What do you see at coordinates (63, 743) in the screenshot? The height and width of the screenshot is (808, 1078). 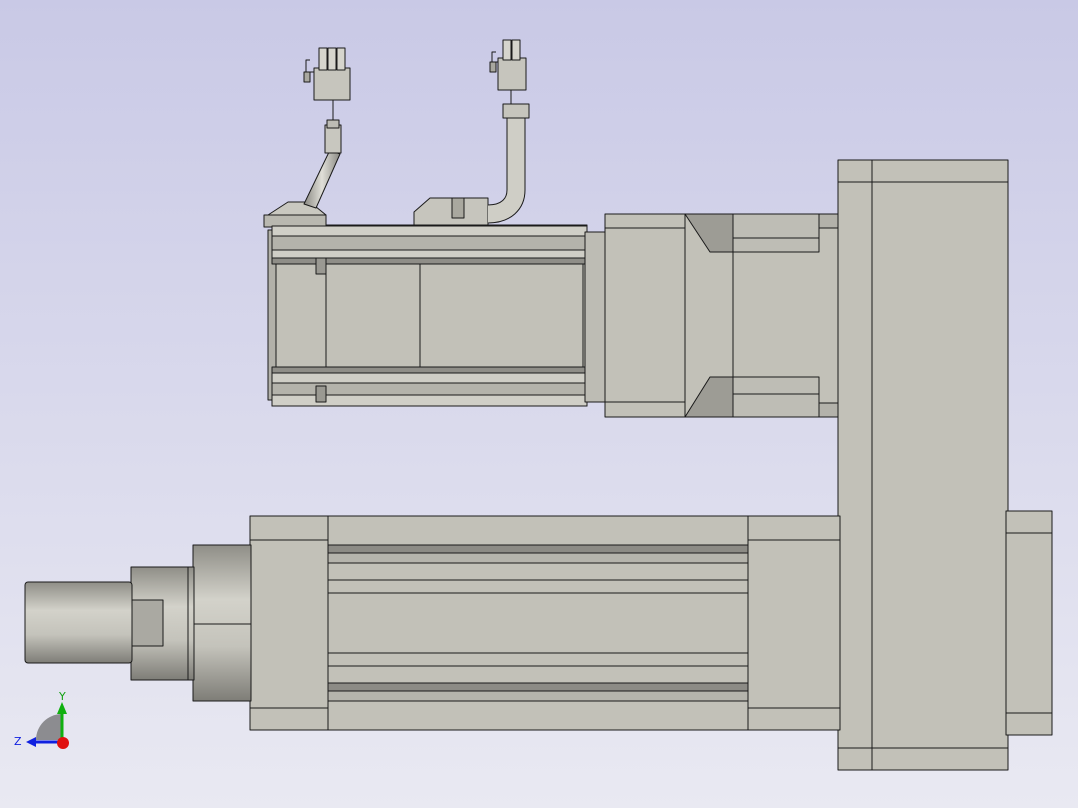 I see `x-axis-dot-icon` at bounding box center [63, 743].